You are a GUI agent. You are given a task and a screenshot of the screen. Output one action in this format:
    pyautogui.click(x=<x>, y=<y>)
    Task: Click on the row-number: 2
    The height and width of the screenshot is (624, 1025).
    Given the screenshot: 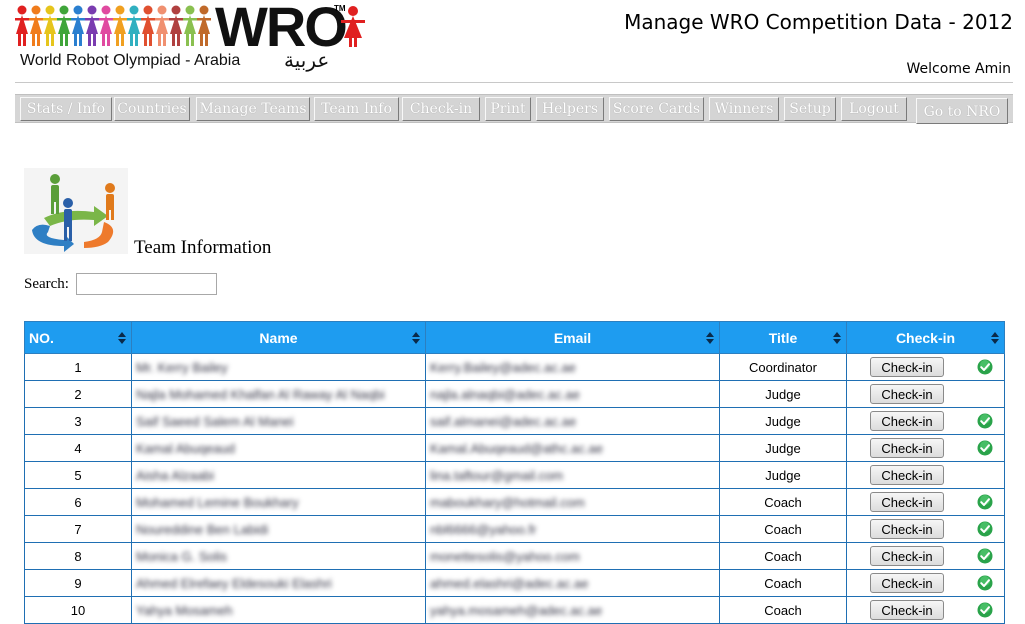 What is the action you would take?
    pyautogui.click(x=78, y=394)
    